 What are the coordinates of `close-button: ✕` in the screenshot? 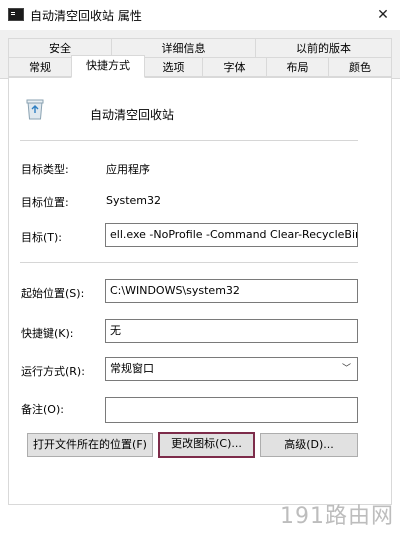 It's located at (383, 15).